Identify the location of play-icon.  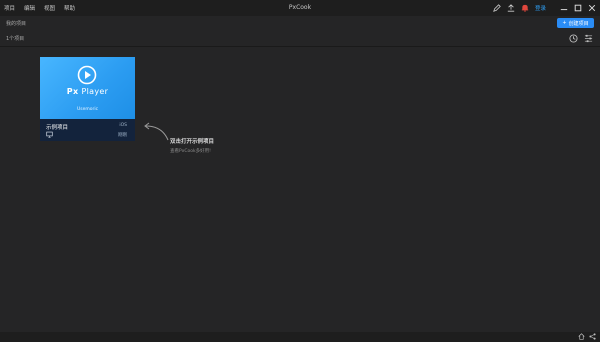
(87, 75).